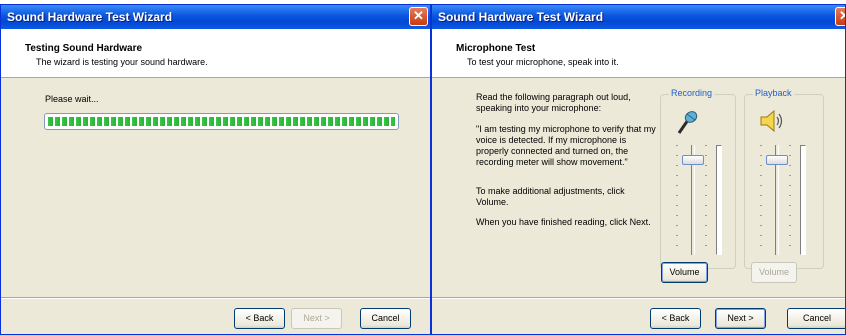 The width and height of the screenshot is (846, 335). Describe the element at coordinates (773, 93) in the screenshot. I see `playback-label: Playback` at that location.